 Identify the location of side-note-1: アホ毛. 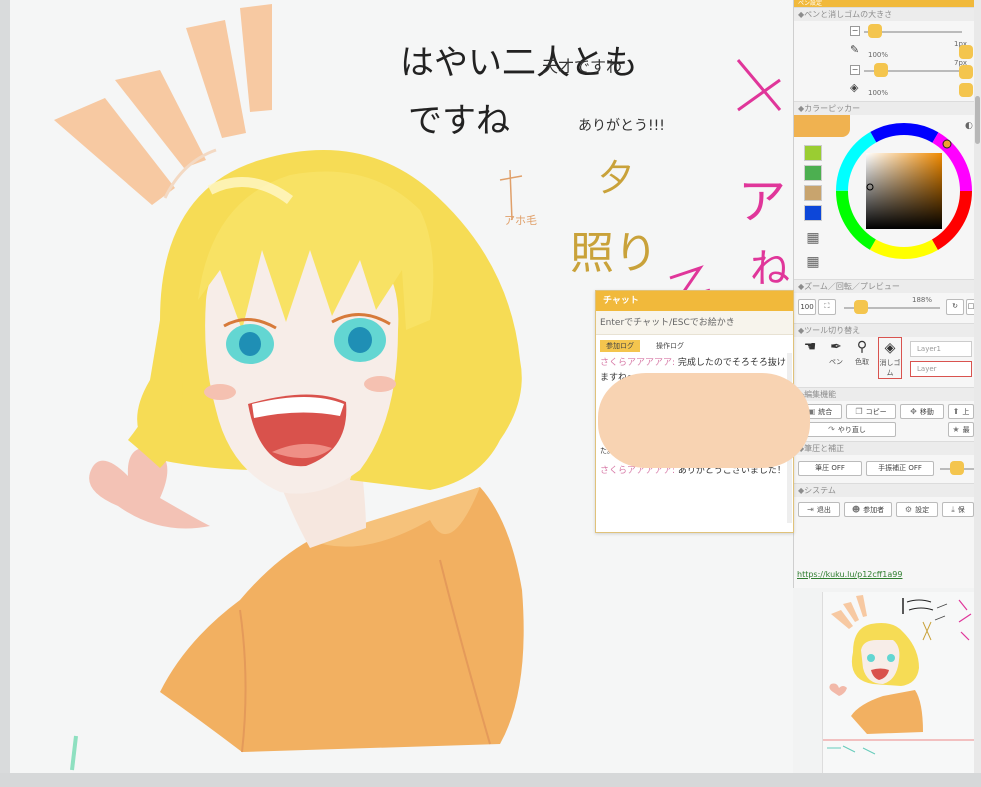
(520, 220).